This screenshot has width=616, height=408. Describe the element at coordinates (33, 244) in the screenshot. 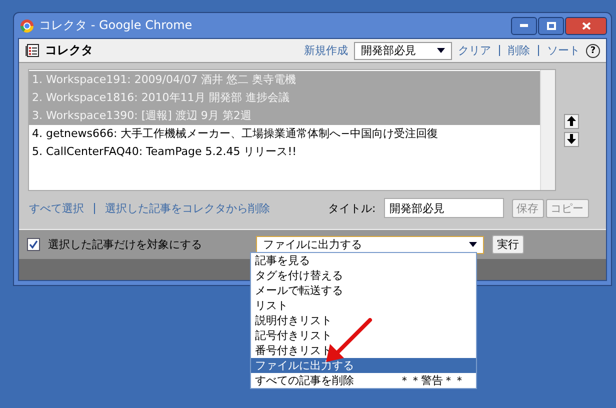

I see `checkbox` at that location.